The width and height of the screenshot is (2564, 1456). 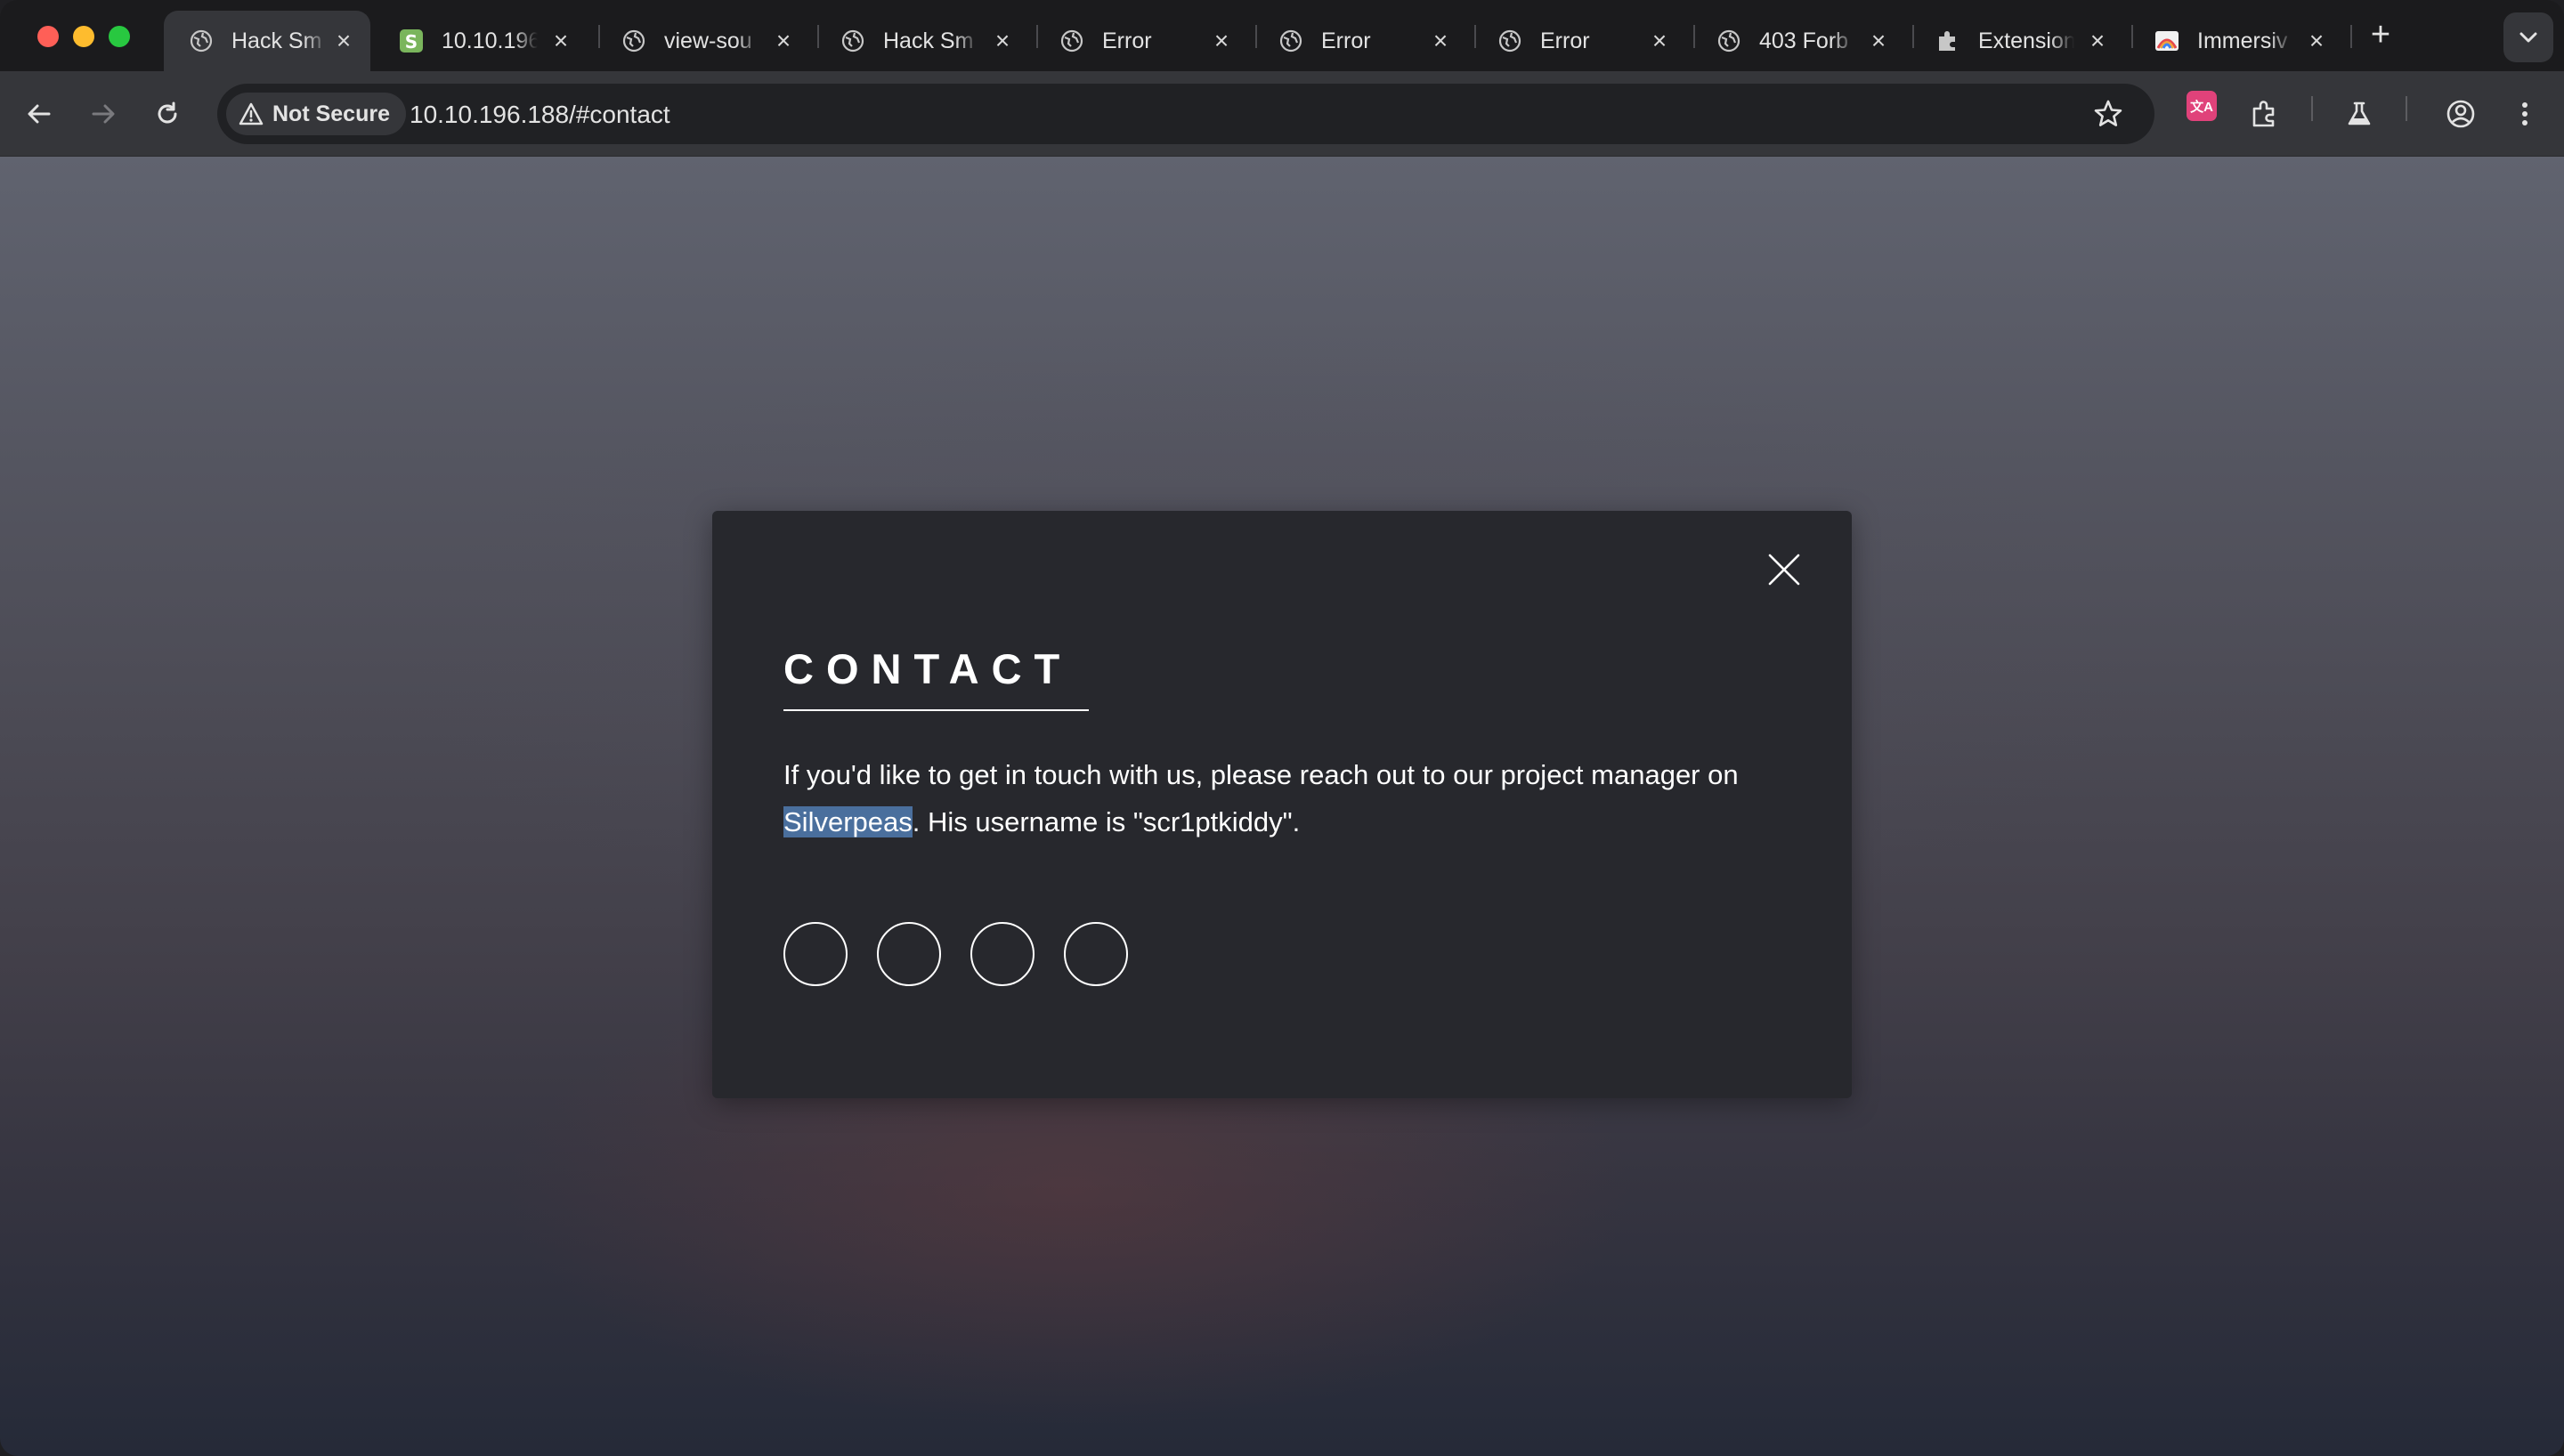 I want to click on close-icon, so click(x=1784, y=569).